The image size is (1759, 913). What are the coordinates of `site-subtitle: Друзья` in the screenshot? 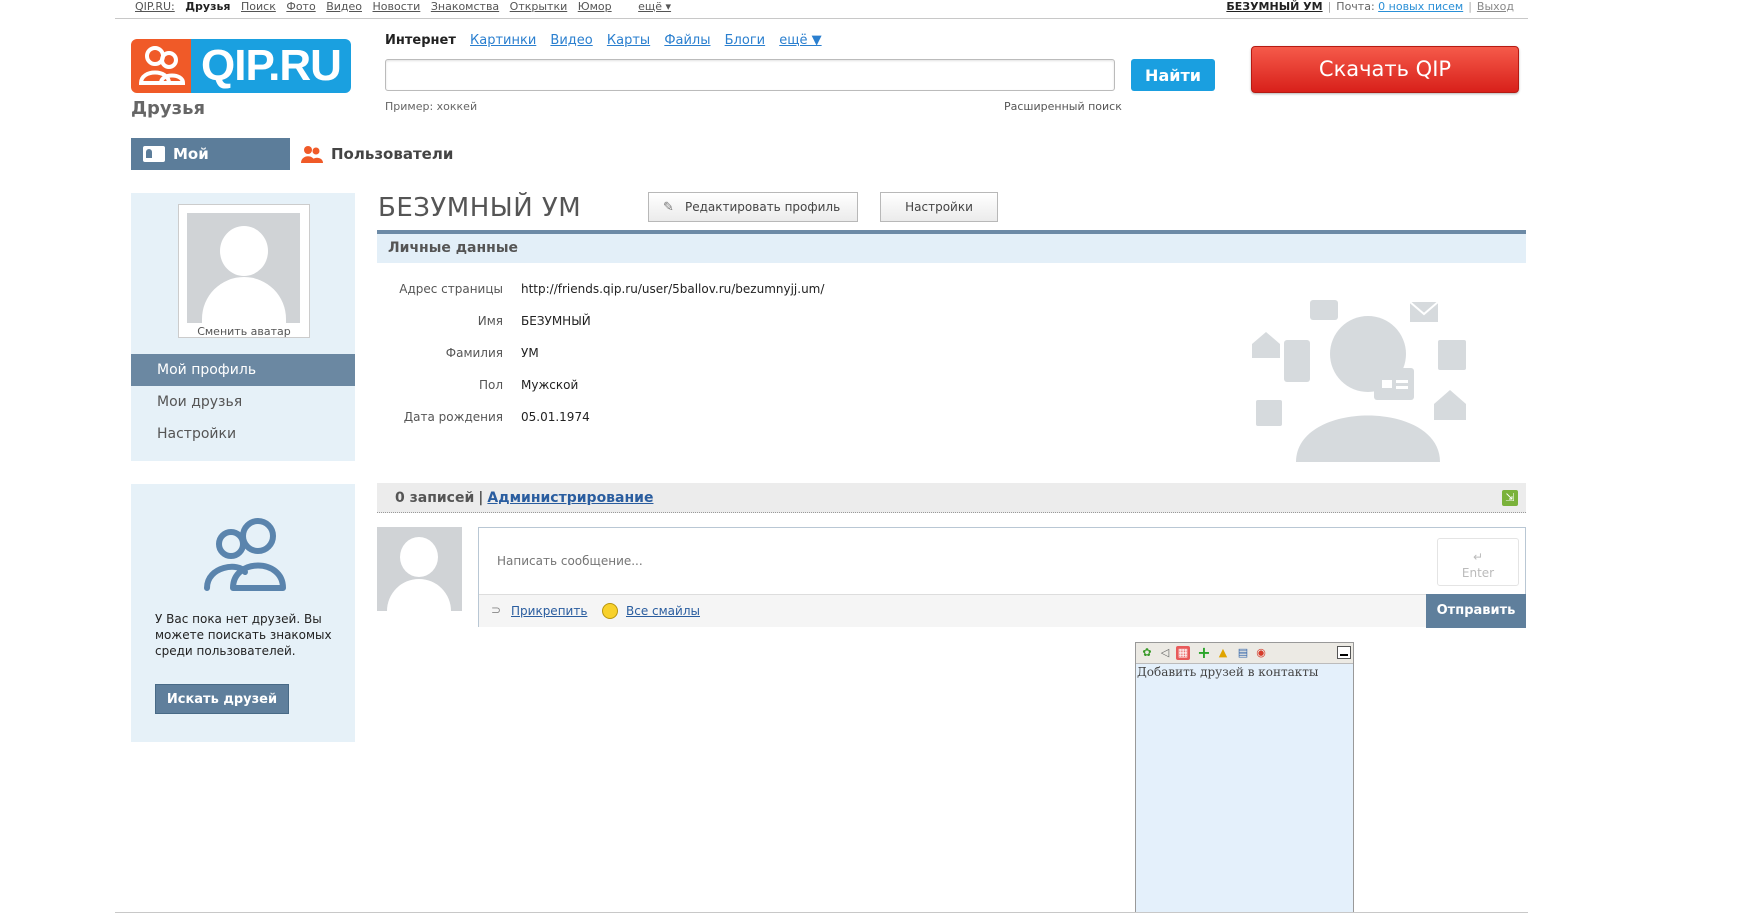 It's located at (168, 108).